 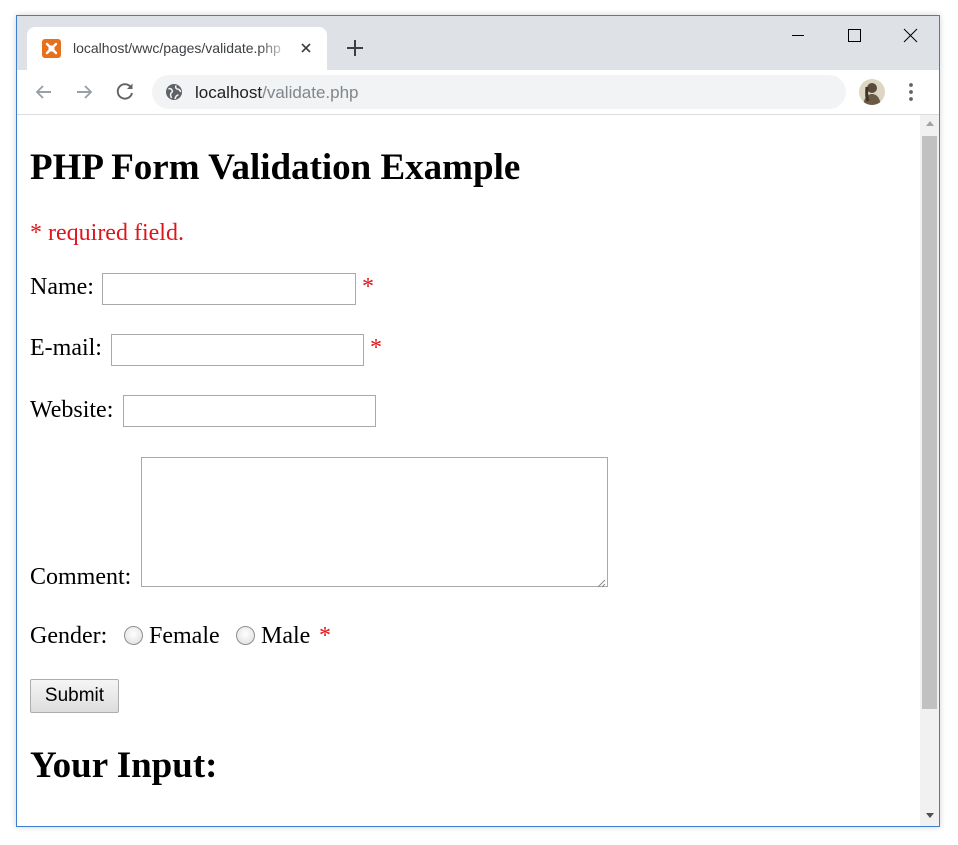 What do you see at coordinates (374, 522) in the screenshot?
I see `comment-textarea` at bounding box center [374, 522].